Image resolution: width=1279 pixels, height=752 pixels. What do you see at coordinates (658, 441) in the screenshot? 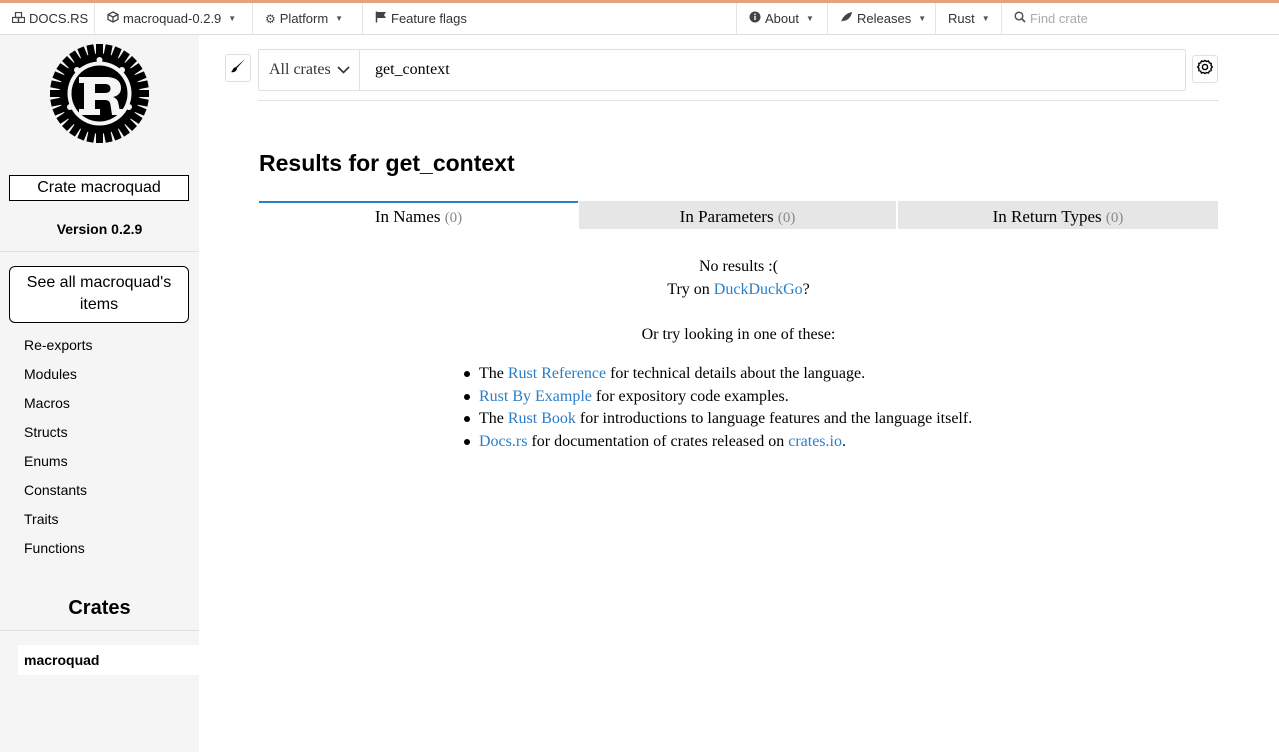
I see `suggestion-text: for documentation of crates released on` at bounding box center [658, 441].